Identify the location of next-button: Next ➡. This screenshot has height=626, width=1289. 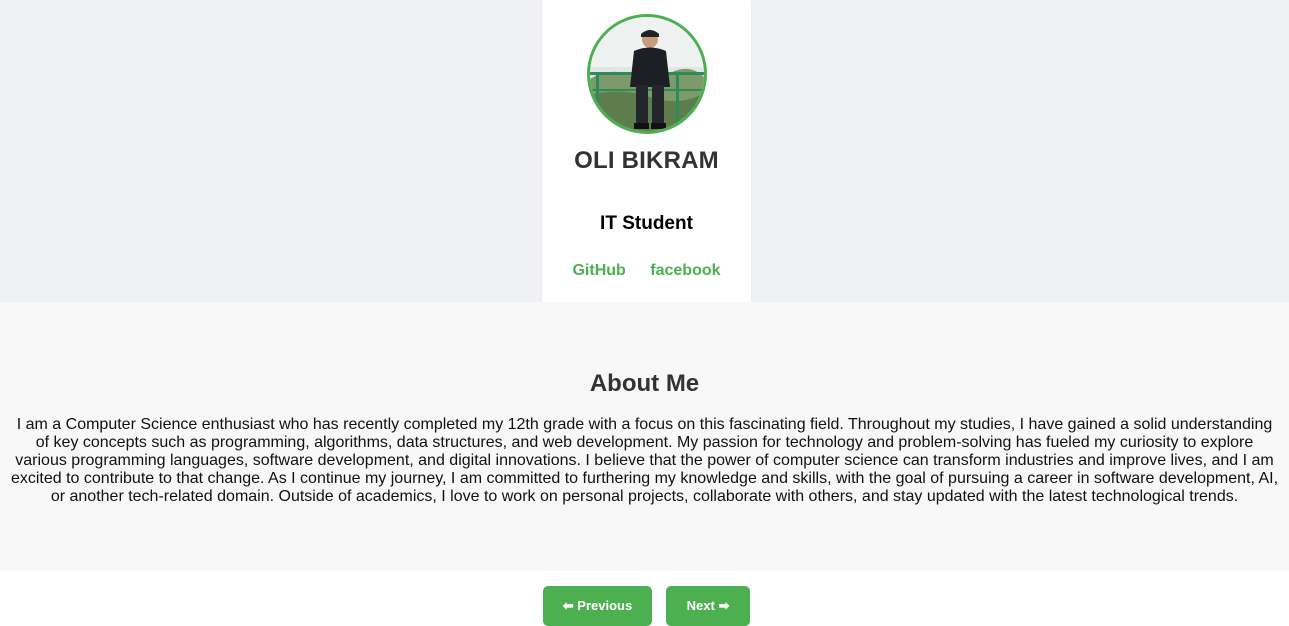
(708, 606).